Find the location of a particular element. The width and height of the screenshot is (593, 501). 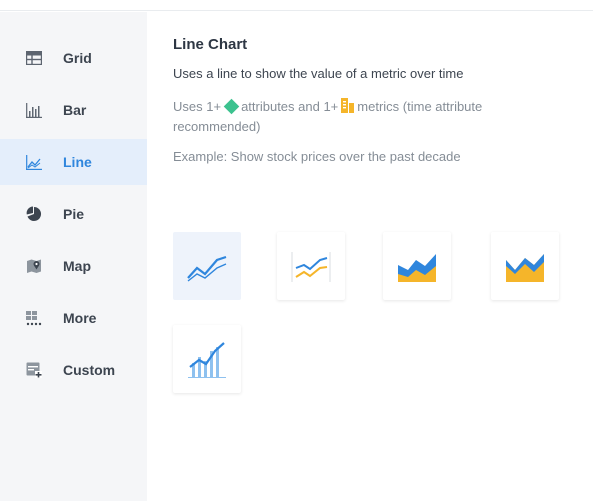

page-title: Line Chart is located at coordinates (210, 44).